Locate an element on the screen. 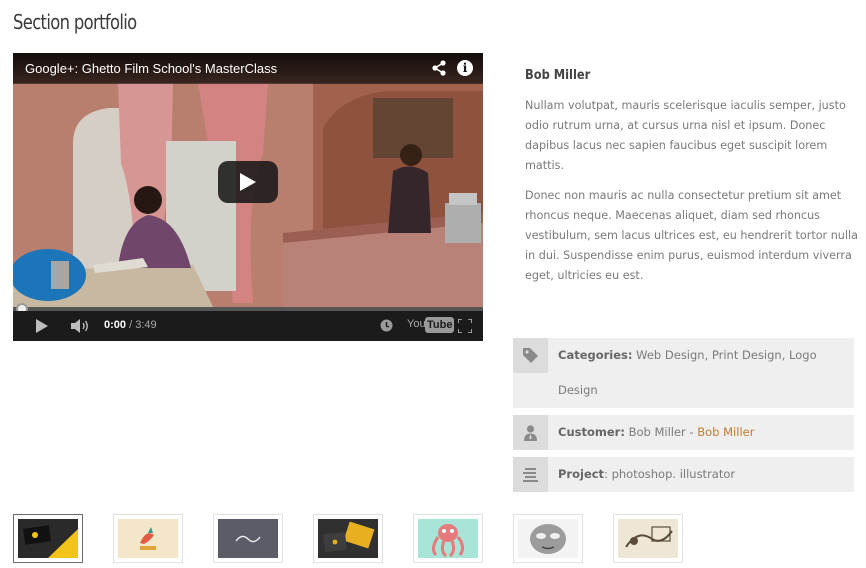 Image resolution: width=866 pixels, height=568 pixels. volume-icon is located at coordinates (81, 326).